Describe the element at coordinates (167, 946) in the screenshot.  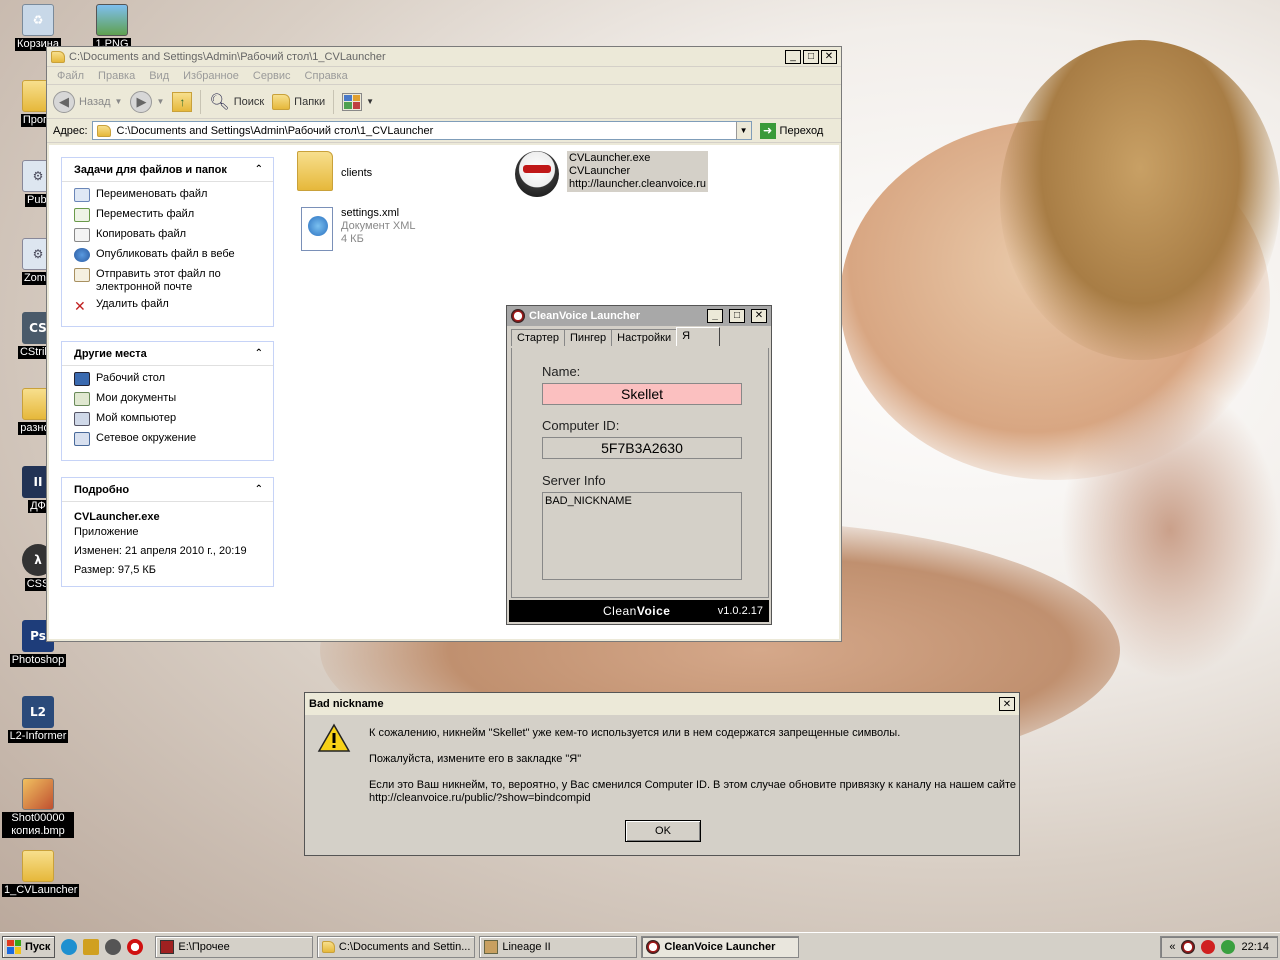
I see `app-icon` at that location.